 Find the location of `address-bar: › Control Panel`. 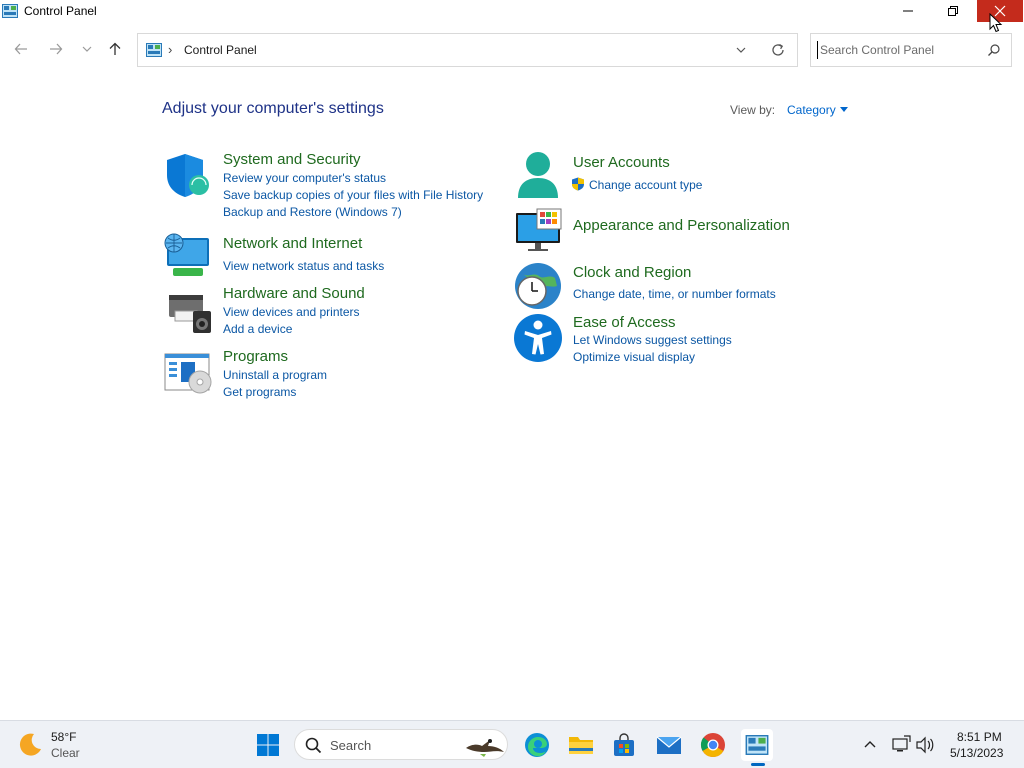

address-bar: › Control Panel is located at coordinates (467, 50).